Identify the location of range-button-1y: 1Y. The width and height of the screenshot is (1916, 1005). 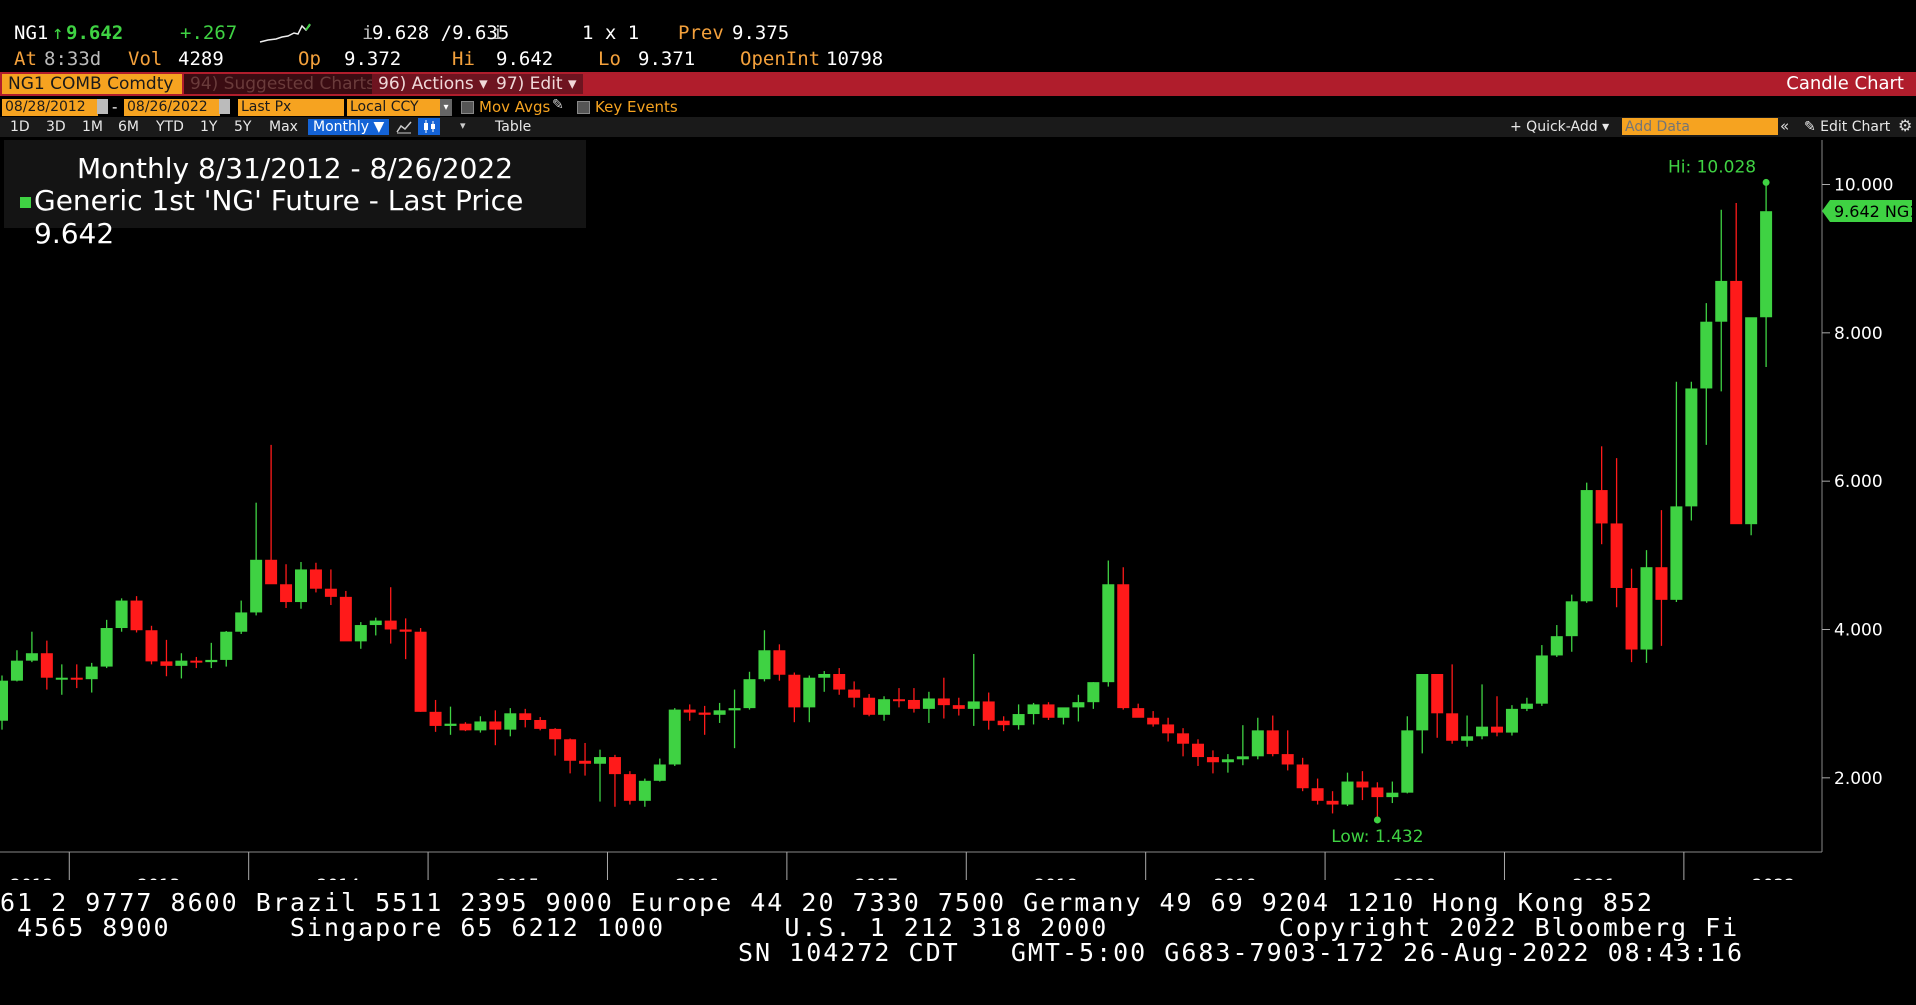
(208, 127).